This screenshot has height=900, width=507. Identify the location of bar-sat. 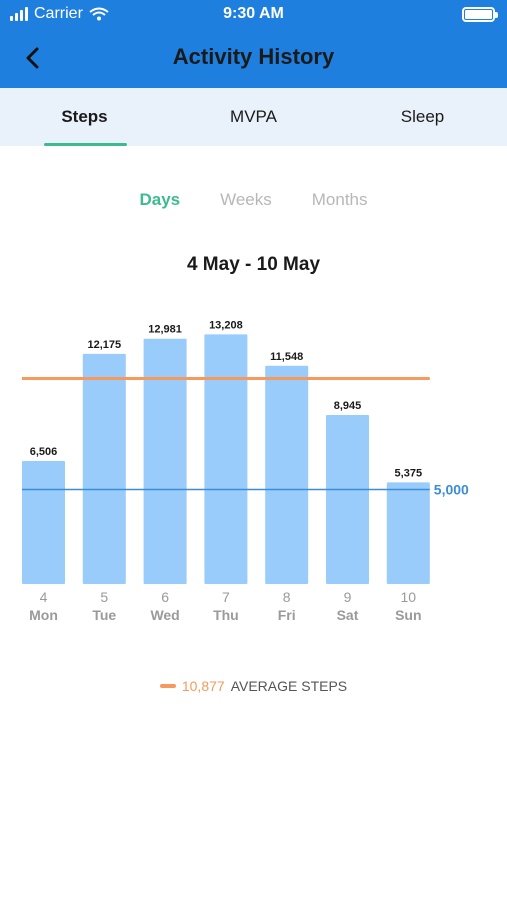
(347, 499).